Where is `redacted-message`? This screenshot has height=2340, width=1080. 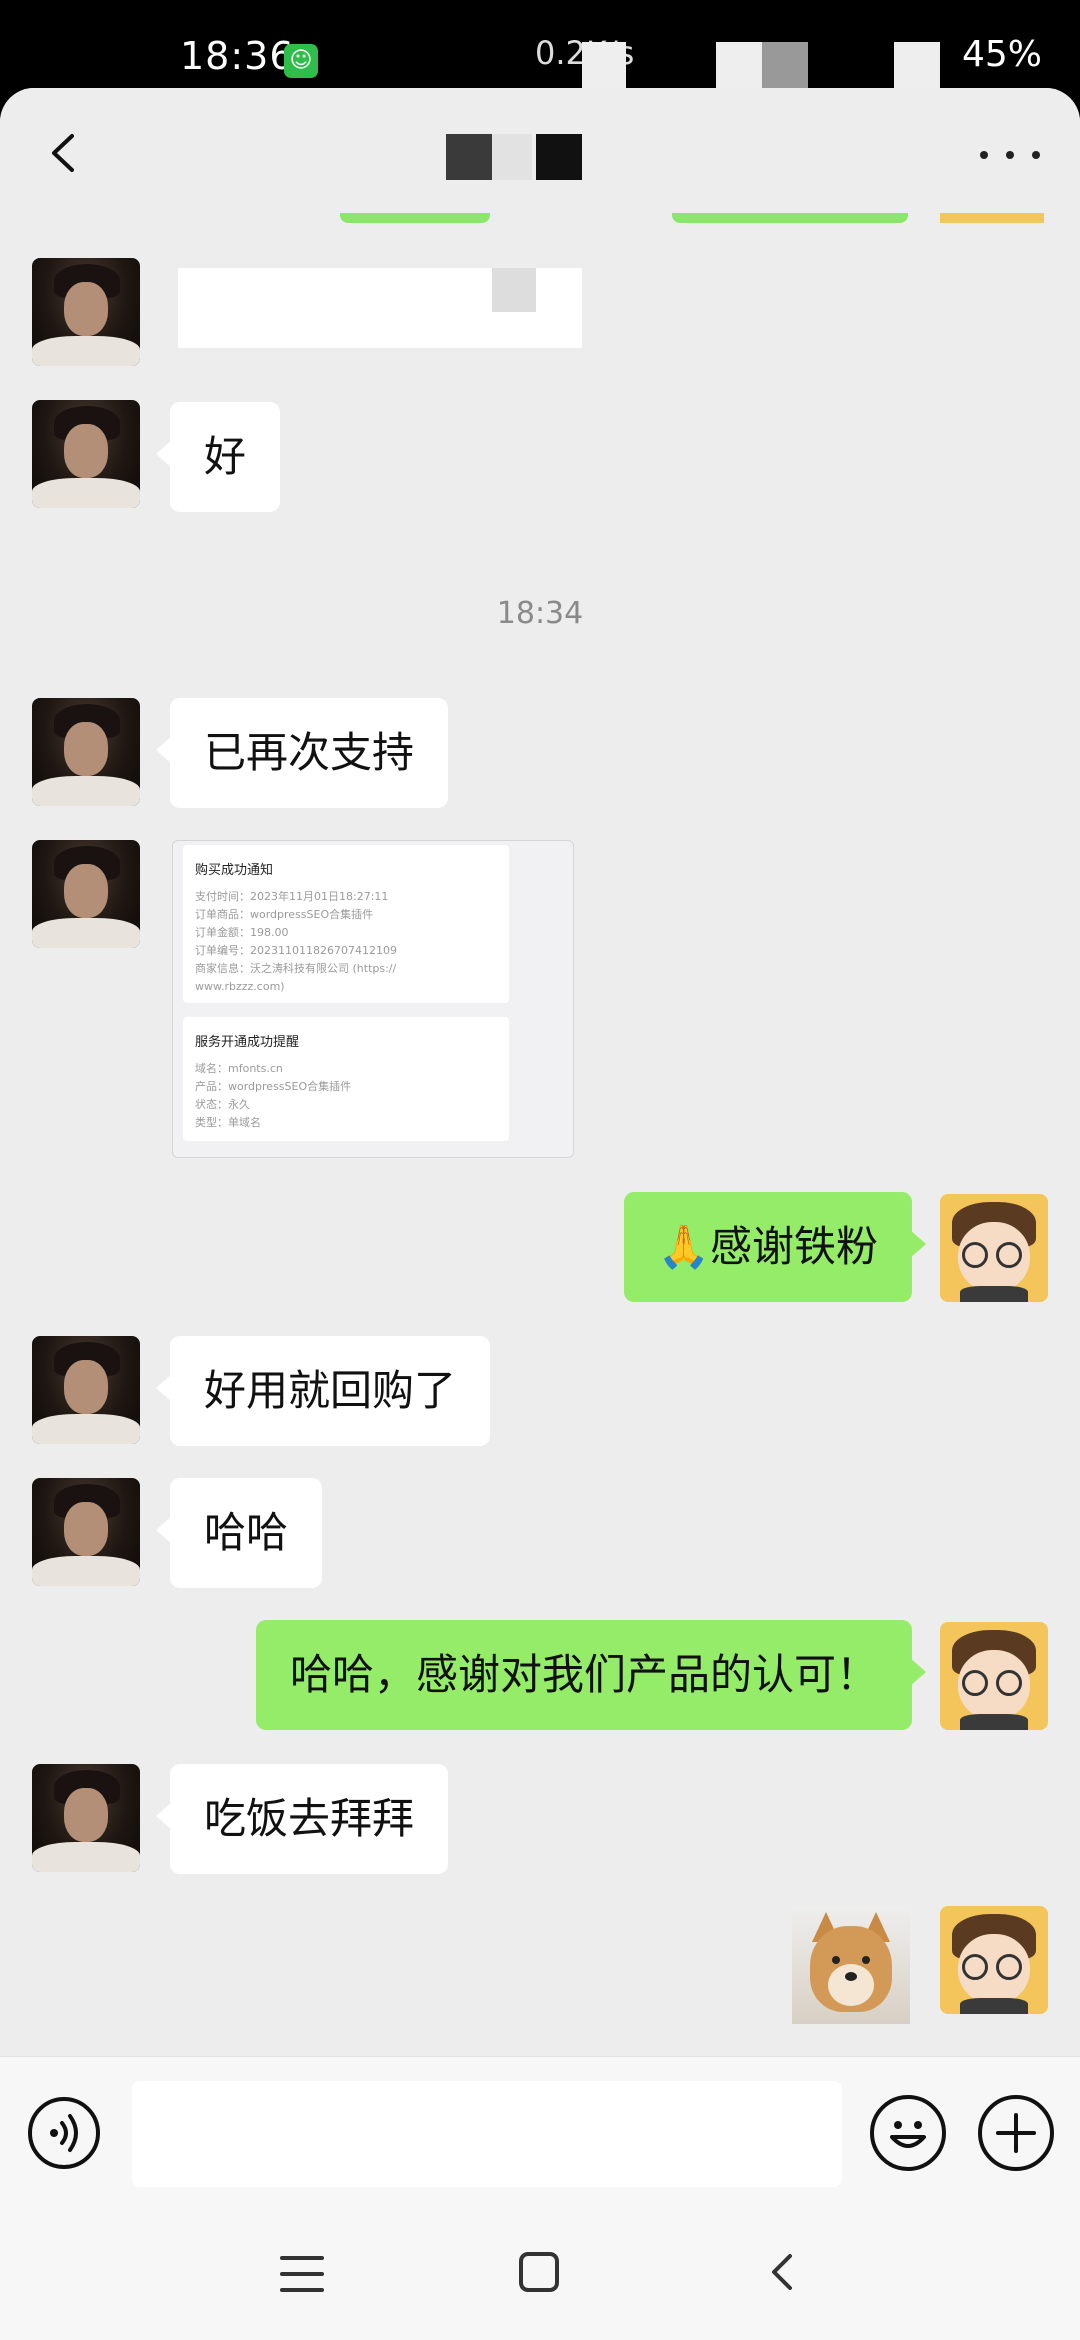 redacted-message is located at coordinates (380, 308).